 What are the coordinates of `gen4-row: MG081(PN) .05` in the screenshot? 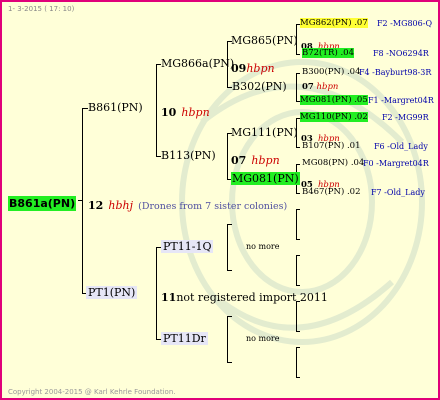 It's located at (334, 100).